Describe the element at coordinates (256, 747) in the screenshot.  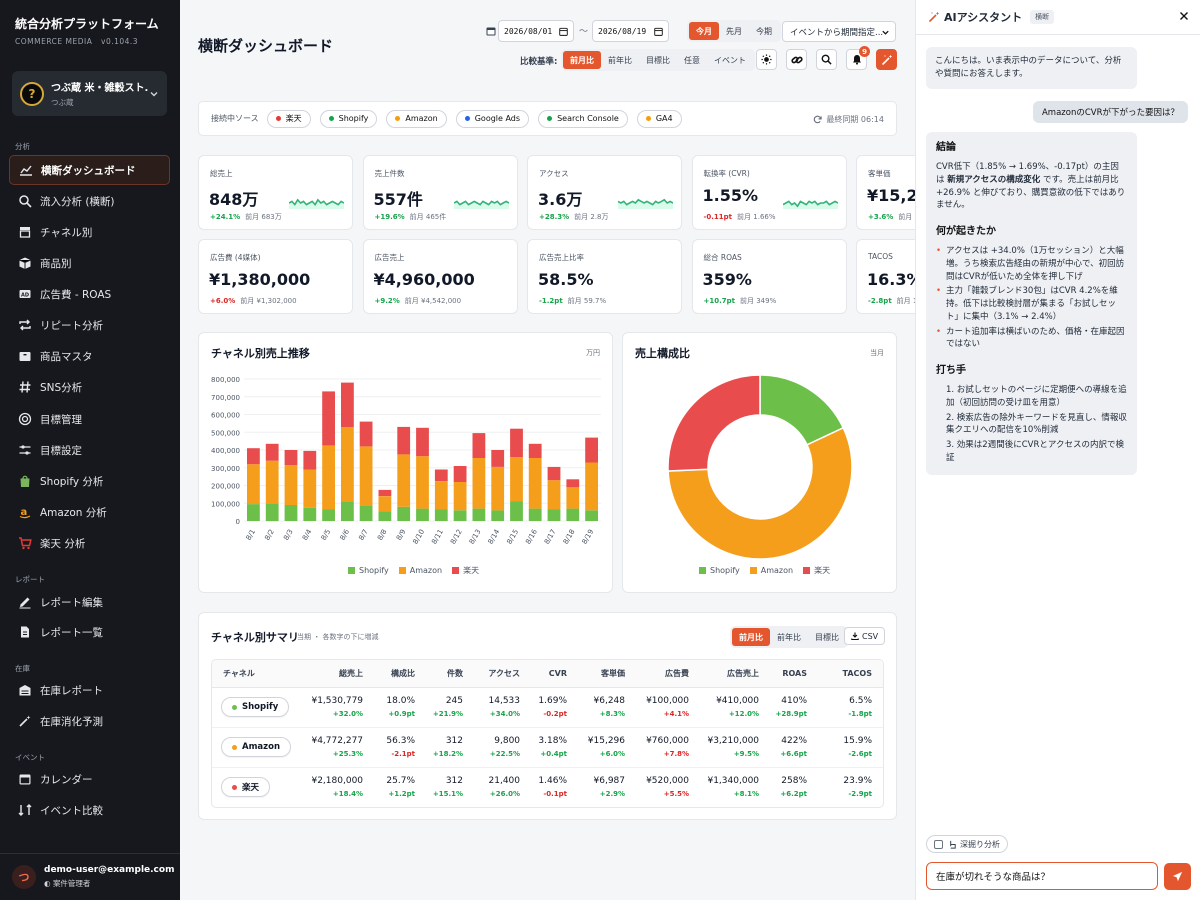
I see `channel-pill: Amazon` at that location.